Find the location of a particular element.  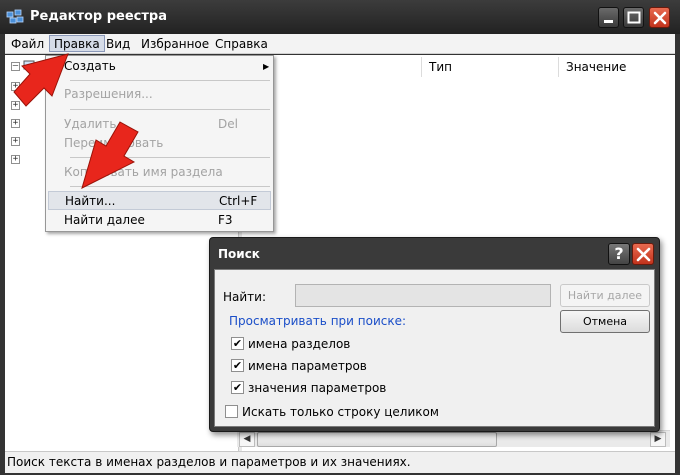

cancel-button: Отмена is located at coordinates (605, 321).